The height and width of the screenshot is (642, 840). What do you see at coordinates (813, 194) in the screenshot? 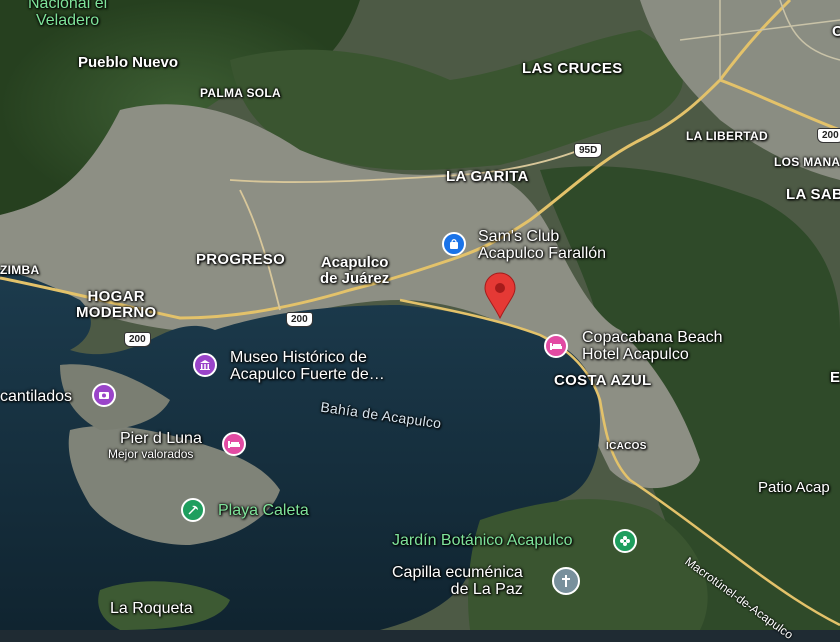
I see `la-sabana-label: LA SAB` at bounding box center [813, 194].